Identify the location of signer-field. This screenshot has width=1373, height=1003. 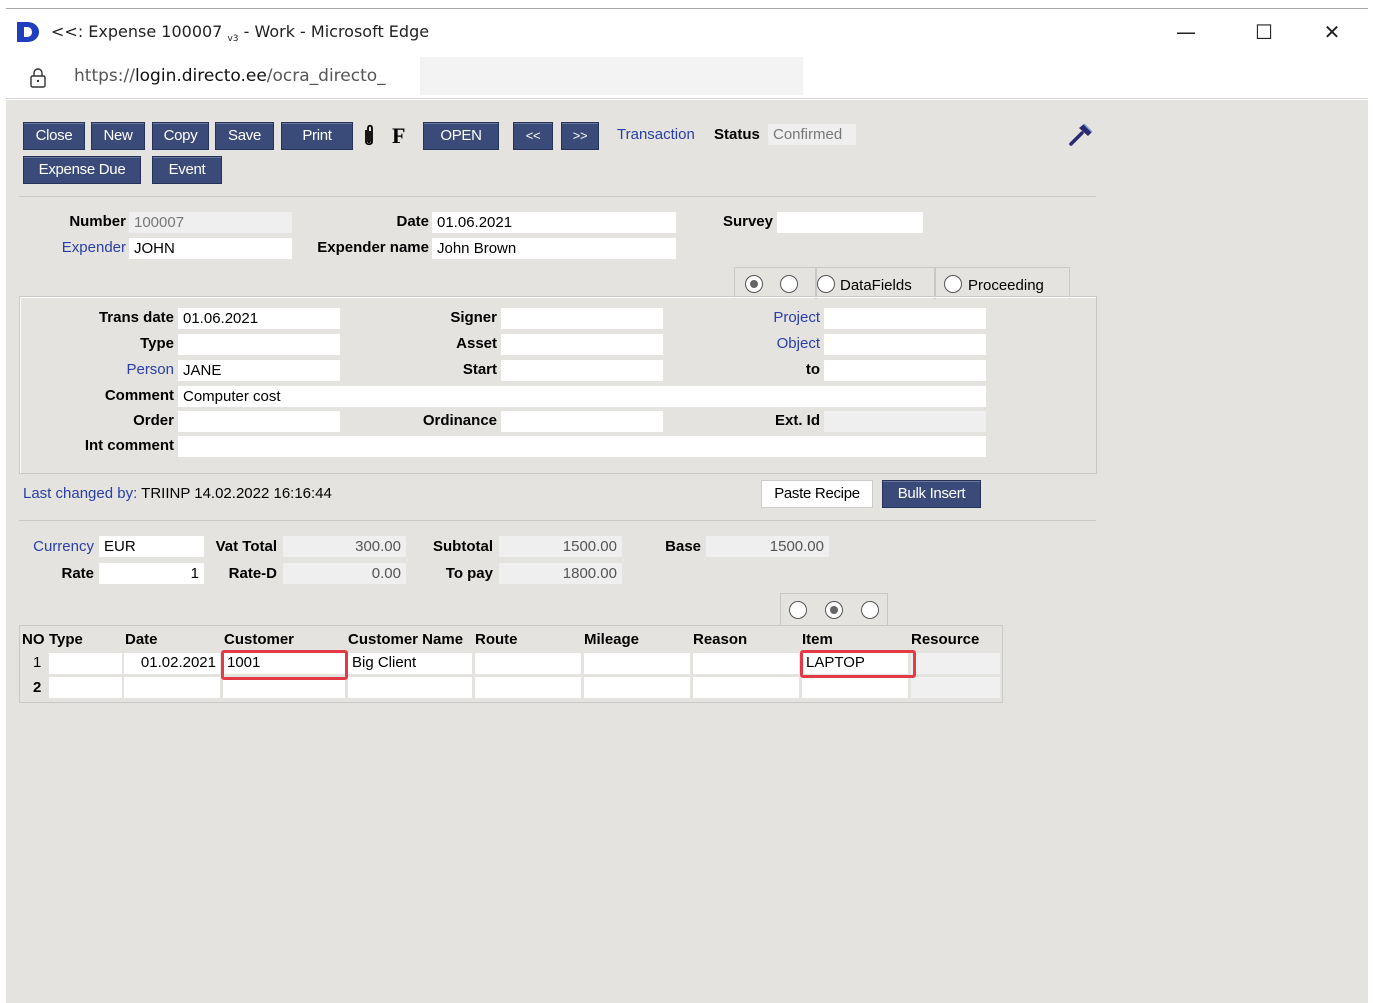
(582, 318).